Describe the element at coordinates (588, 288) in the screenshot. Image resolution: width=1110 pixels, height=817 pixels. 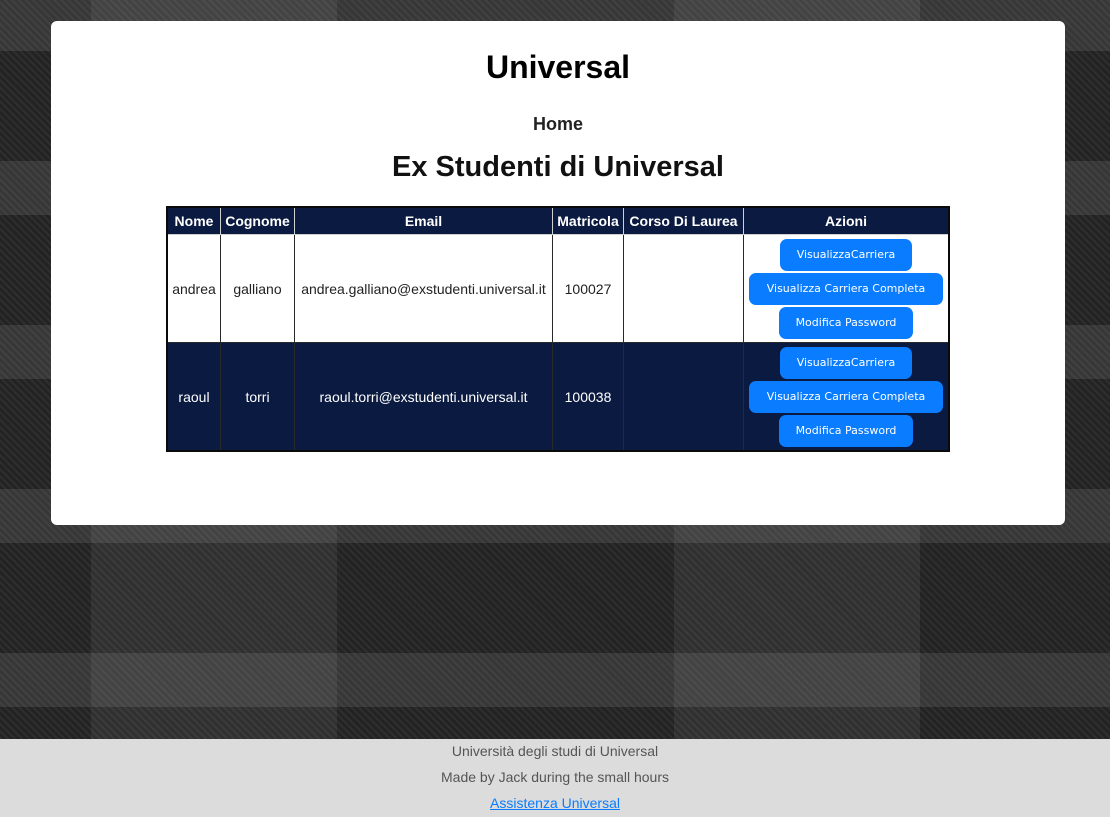
I see `cell-matricola: 100027` at that location.